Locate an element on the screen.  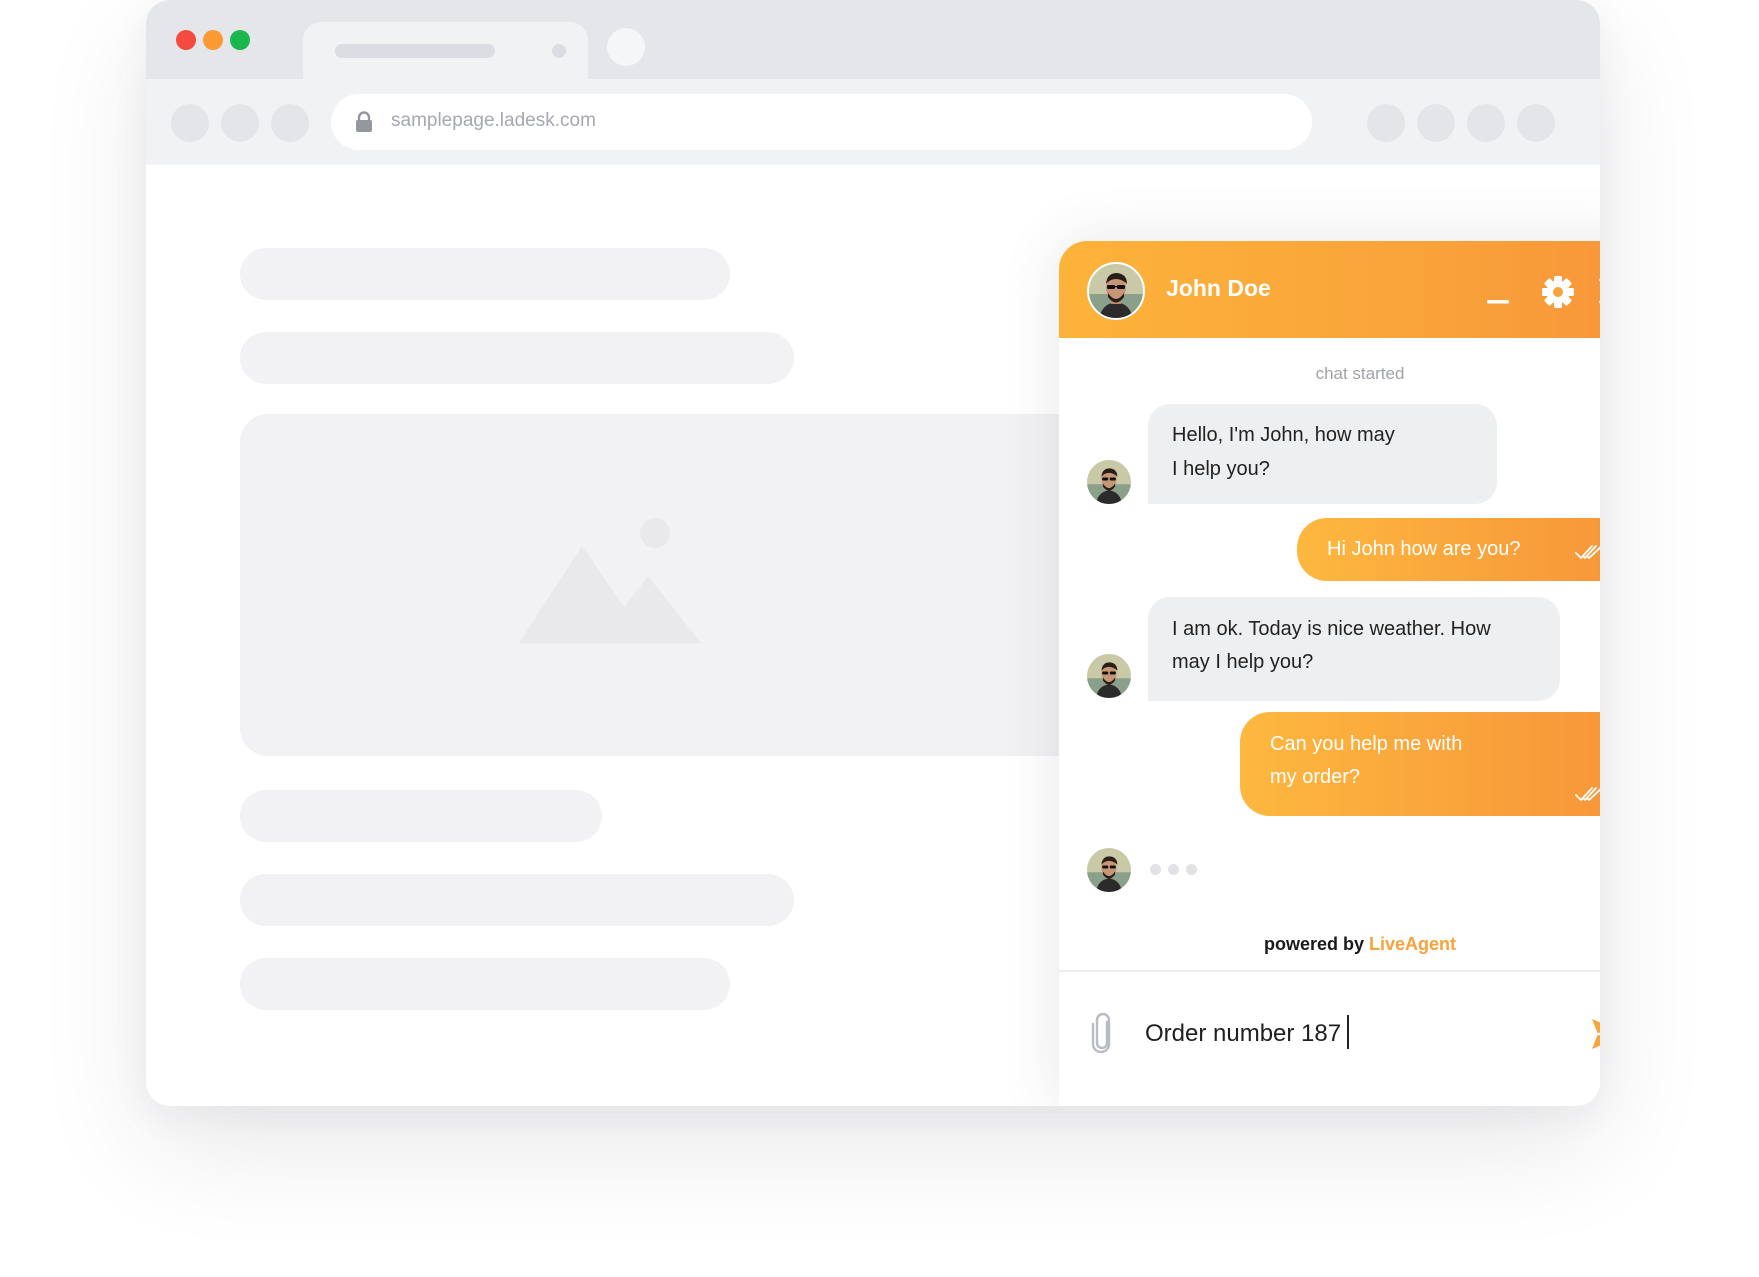
close-icon is located at coordinates (1599, 291).